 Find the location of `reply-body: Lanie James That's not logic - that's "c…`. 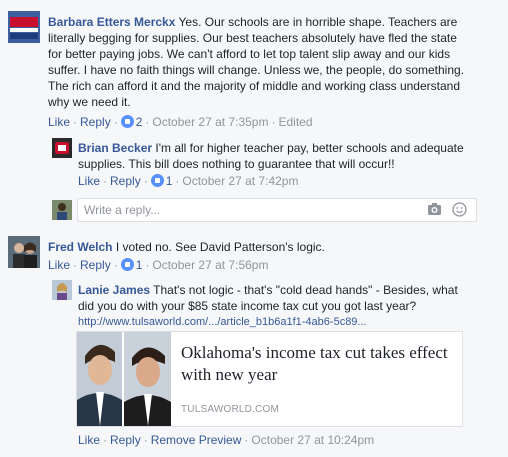

reply-body: Lanie James That's not logic - that's "c… is located at coordinates (290, 306).